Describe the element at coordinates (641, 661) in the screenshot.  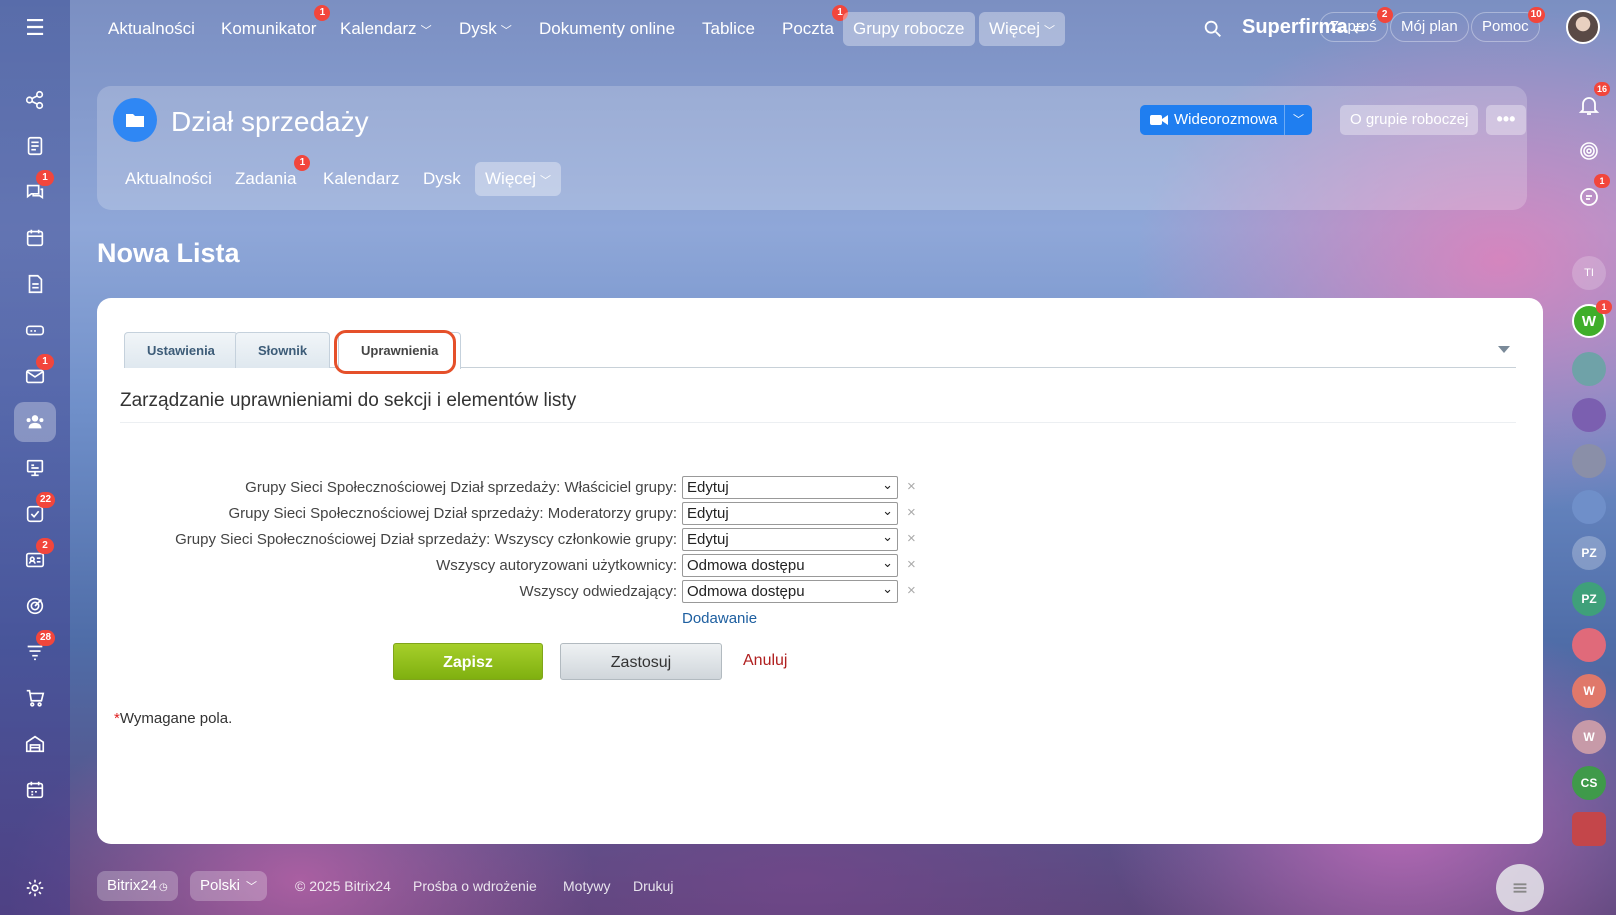
I see `apply-button: Zastosuj` at that location.